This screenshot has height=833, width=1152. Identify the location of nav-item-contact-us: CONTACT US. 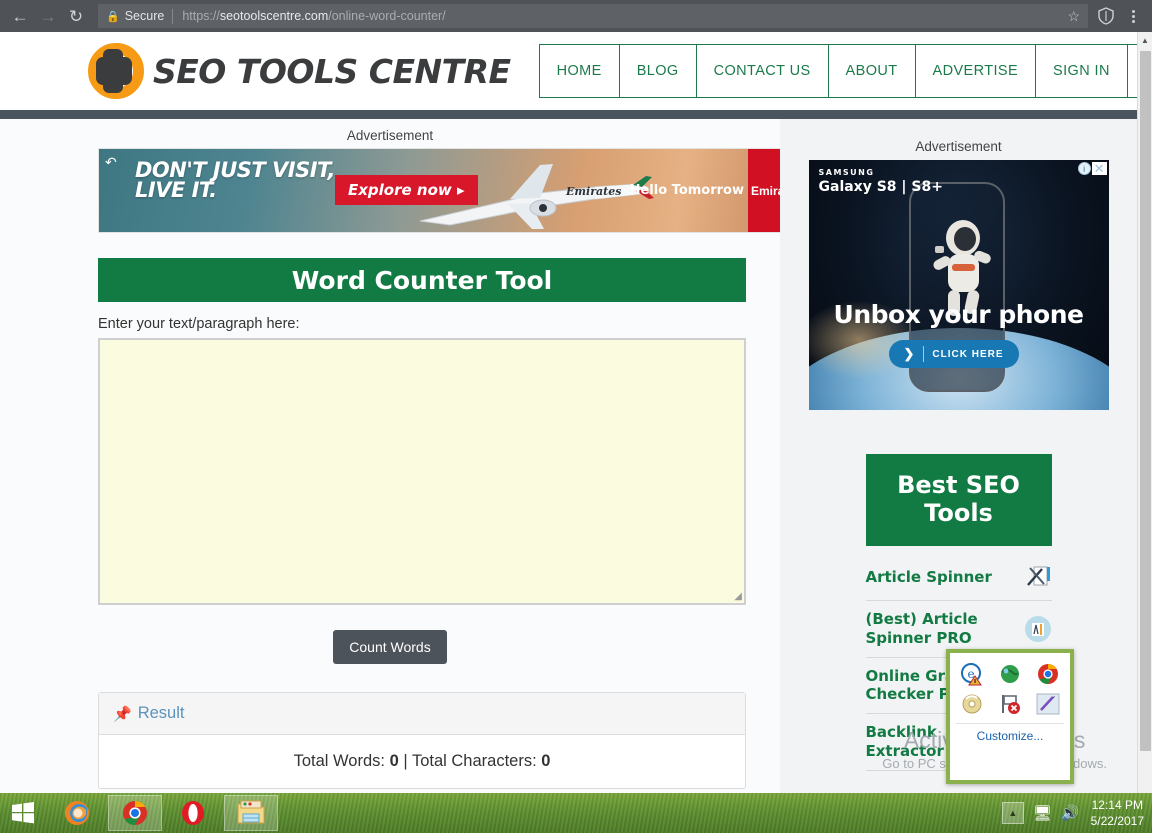
(763, 71).